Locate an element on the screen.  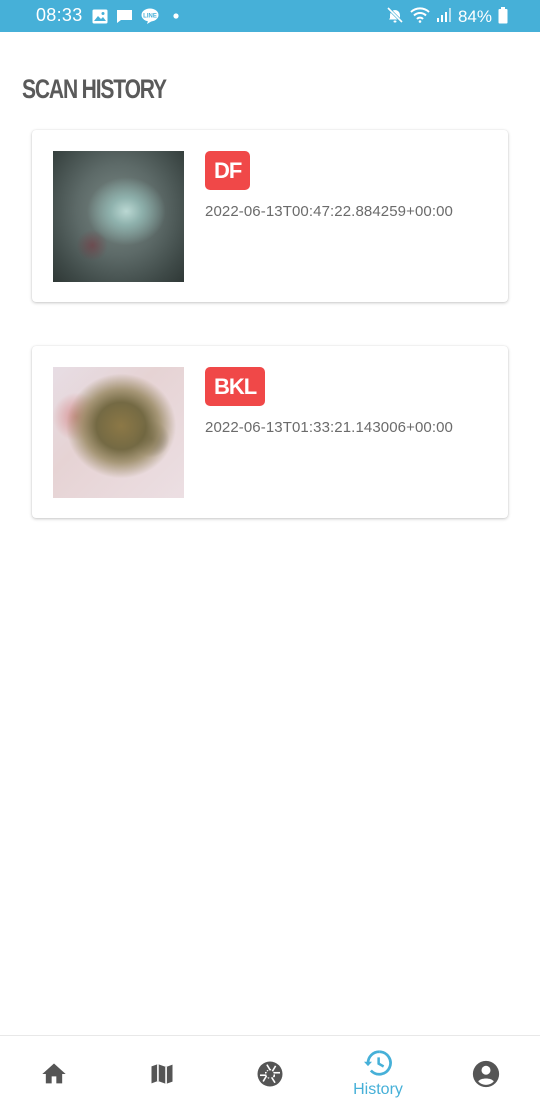
system-icons: 84% is located at coordinates (447, 17).